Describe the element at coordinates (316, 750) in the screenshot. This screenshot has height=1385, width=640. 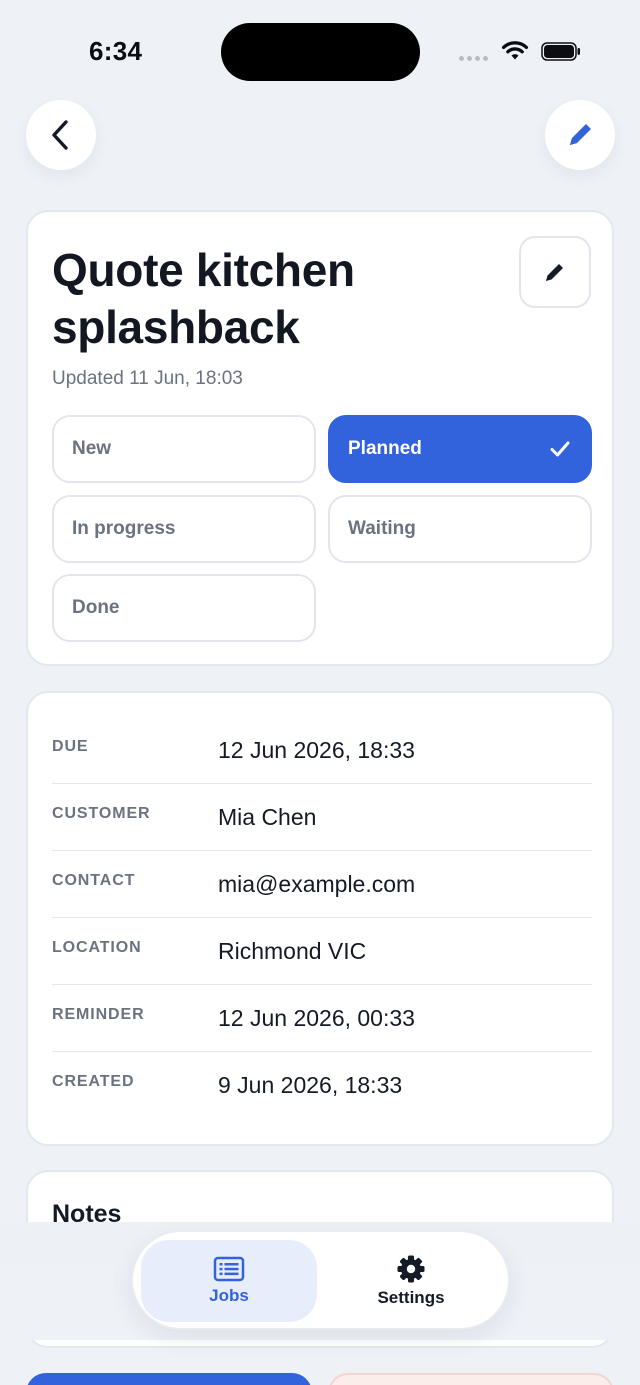
I see `detail-value: 12 Jun 2026, 18:33` at that location.